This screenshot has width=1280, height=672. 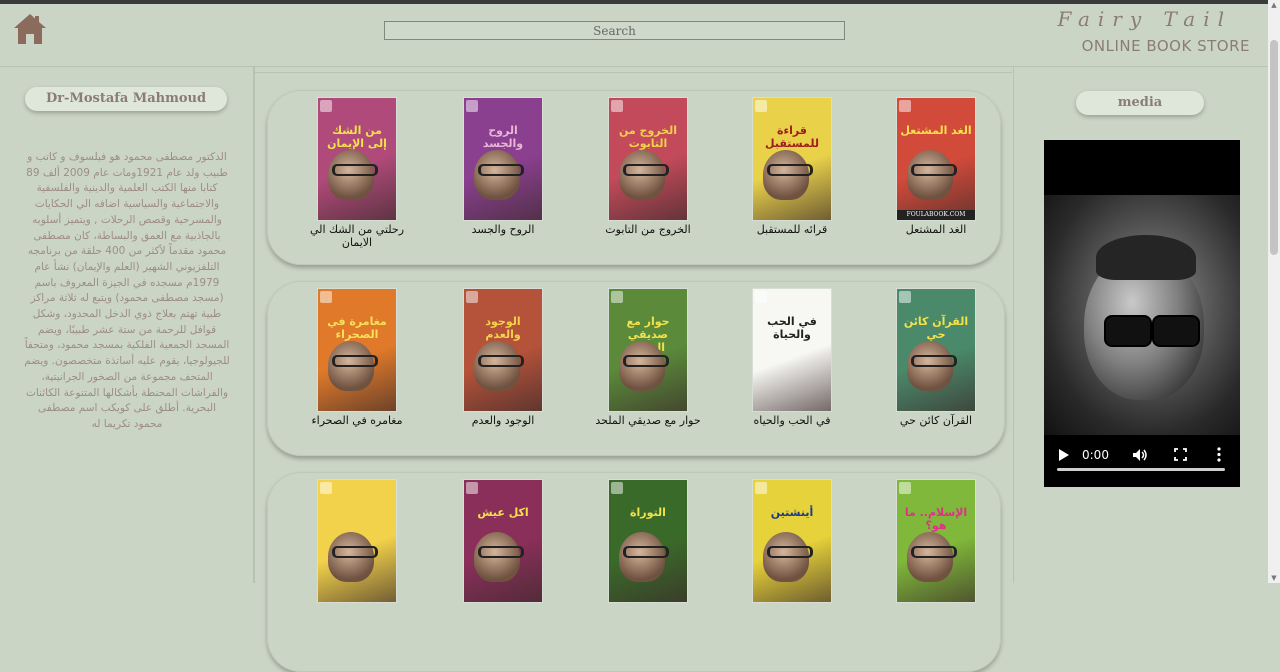 What do you see at coordinates (357, 236) in the screenshot?
I see `book-title: رحلتي من الشك الي الايمان` at bounding box center [357, 236].